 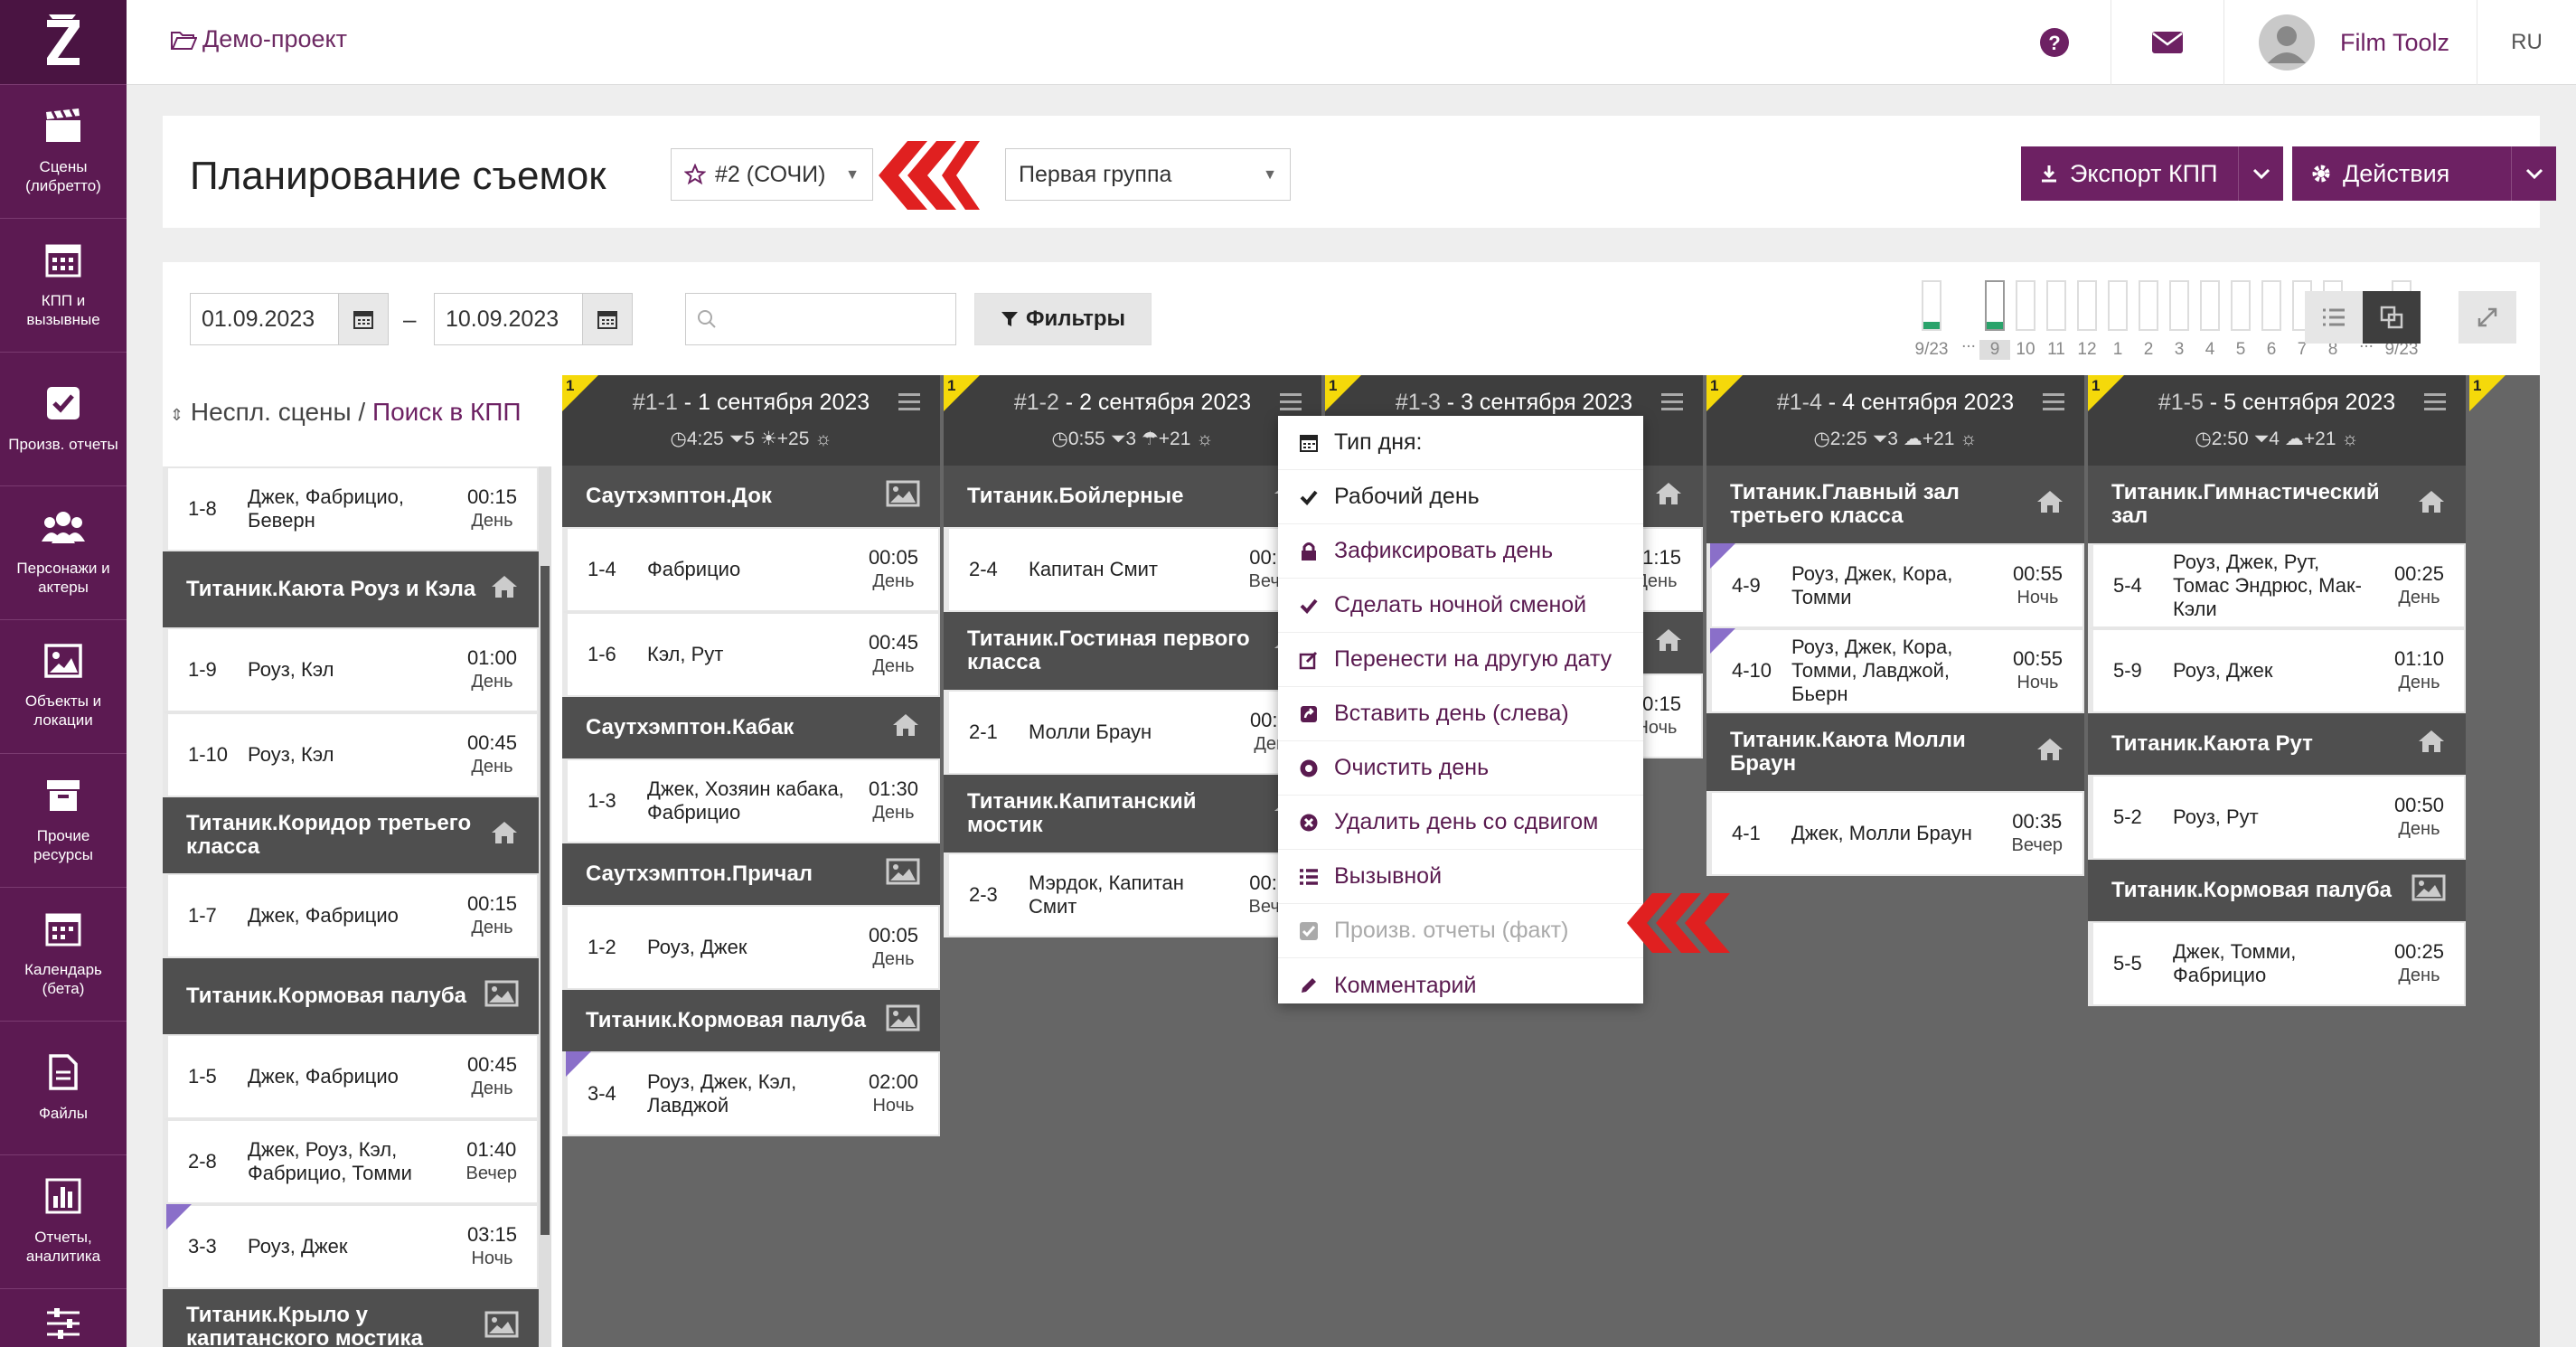 What do you see at coordinates (751, 654) in the screenshot?
I see `scene-card: 1-6 Кэл, Рут 00:45 День` at bounding box center [751, 654].